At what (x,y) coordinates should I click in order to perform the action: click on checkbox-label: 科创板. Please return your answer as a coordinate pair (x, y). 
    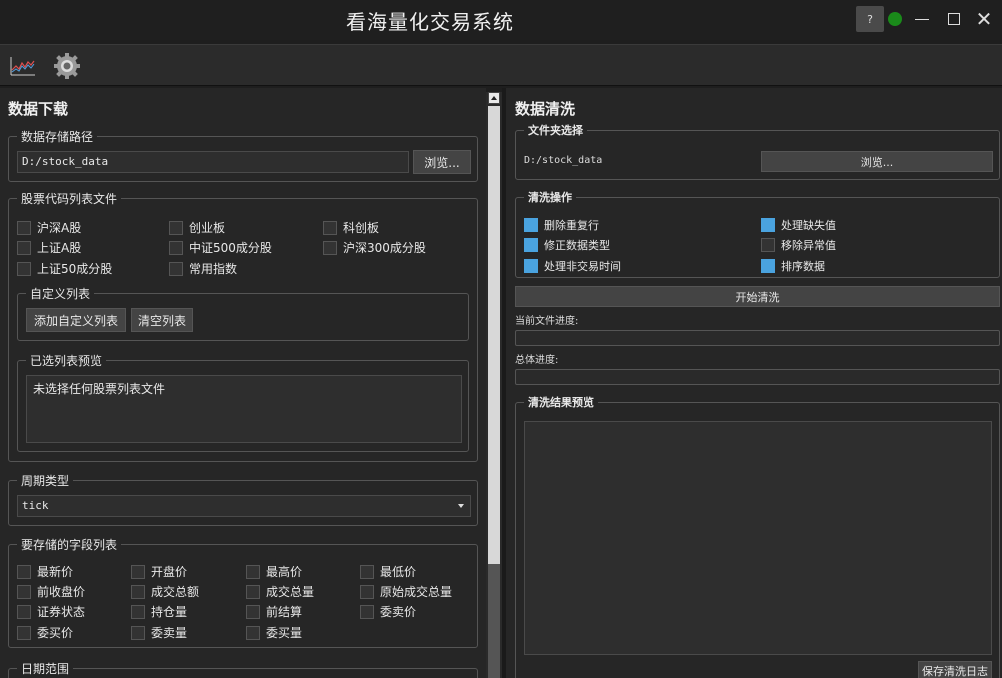
    Looking at the image, I should click on (361, 228).